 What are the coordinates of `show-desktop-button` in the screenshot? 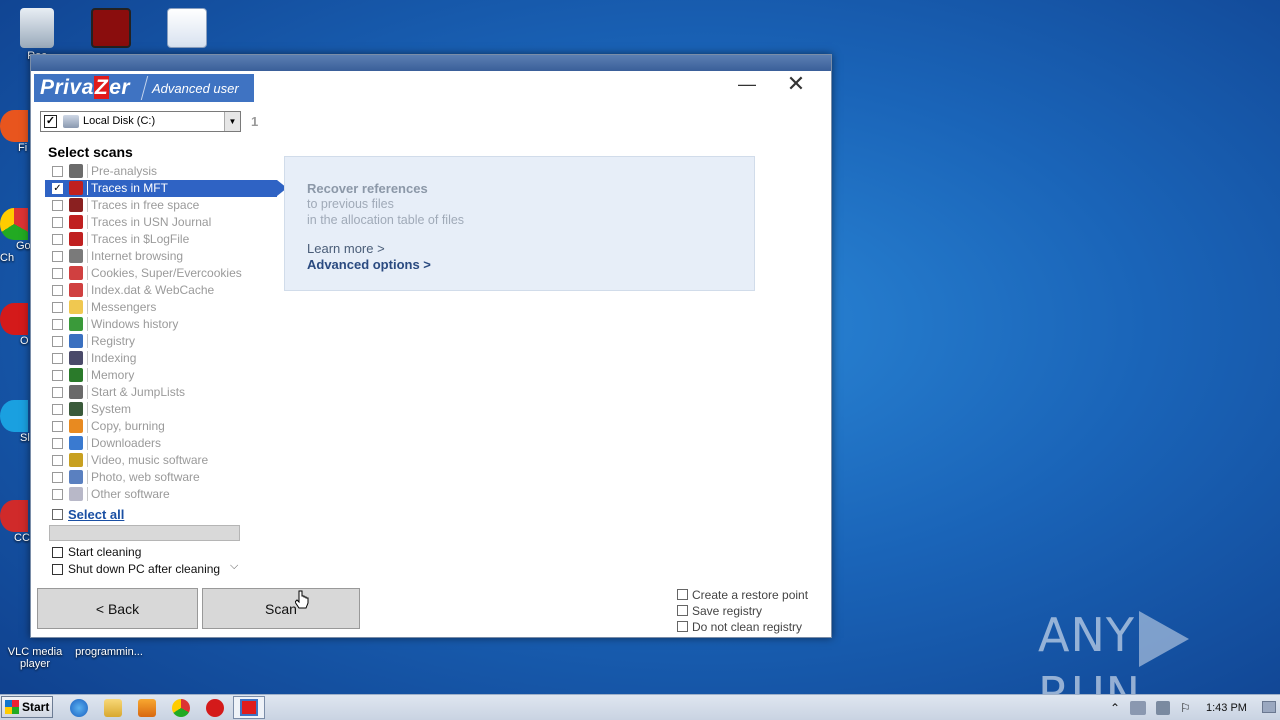 It's located at (1269, 707).